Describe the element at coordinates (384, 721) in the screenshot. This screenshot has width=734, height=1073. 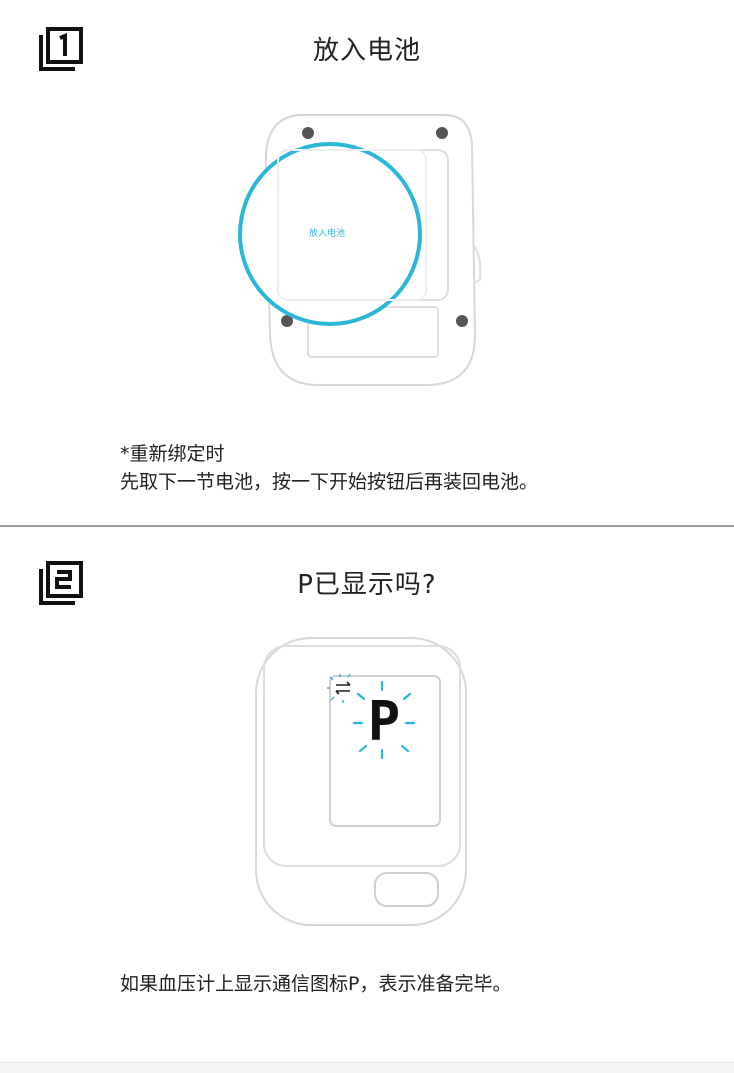
I see `display-p-symbol: P` at that location.